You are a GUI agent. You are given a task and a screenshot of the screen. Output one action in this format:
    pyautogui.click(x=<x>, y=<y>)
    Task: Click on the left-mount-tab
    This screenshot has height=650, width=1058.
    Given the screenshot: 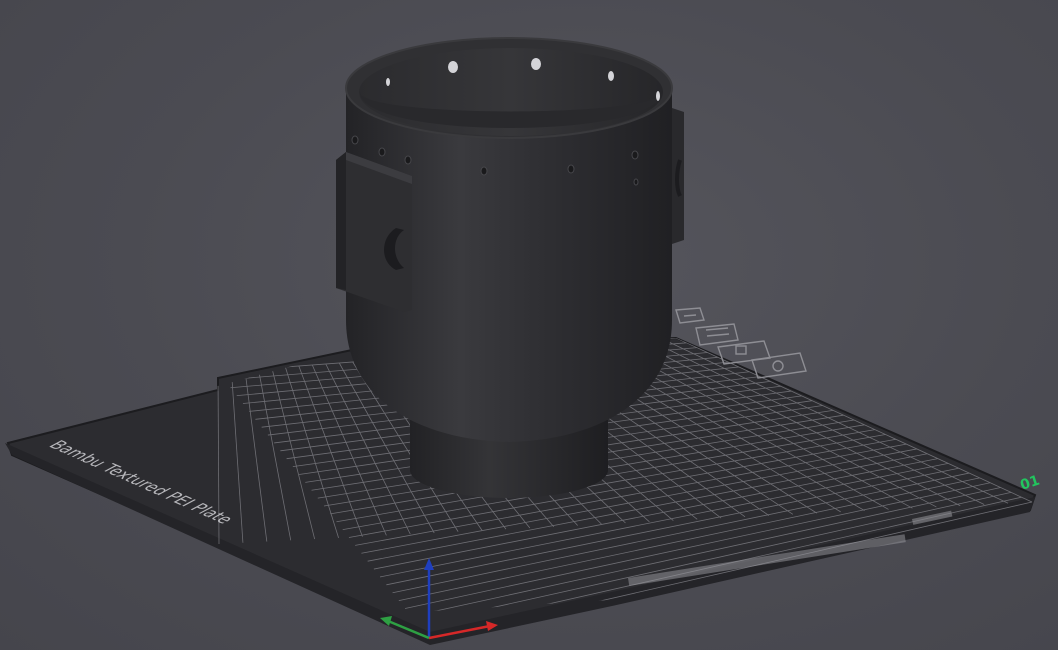 What is the action you would take?
    pyautogui.click(x=374, y=232)
    